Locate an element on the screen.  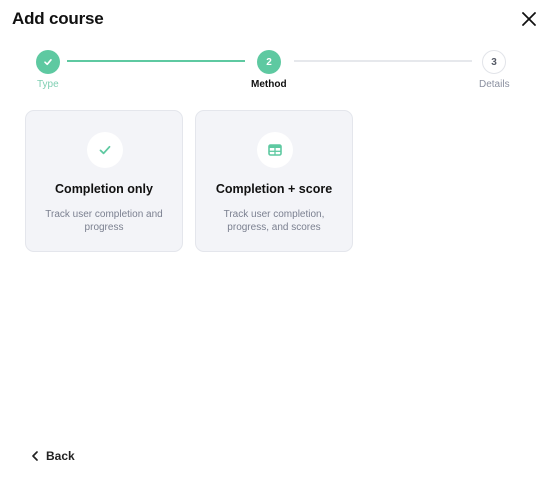
back-button: Back is located at coordinates (52, 456).